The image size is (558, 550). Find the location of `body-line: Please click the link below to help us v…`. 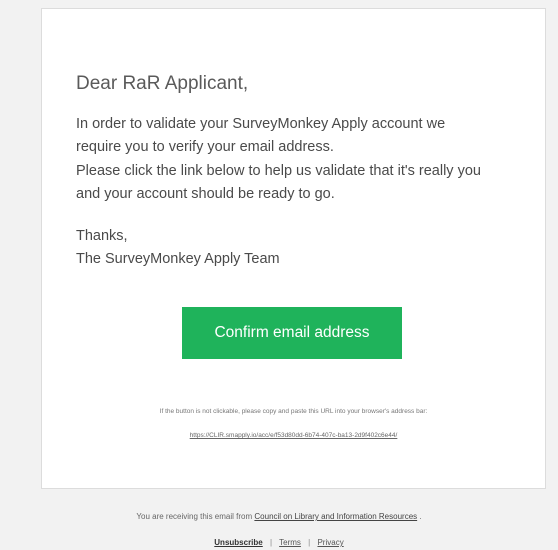

body-line: Please click the link below to help us v… is located at coordinates (278, 170).